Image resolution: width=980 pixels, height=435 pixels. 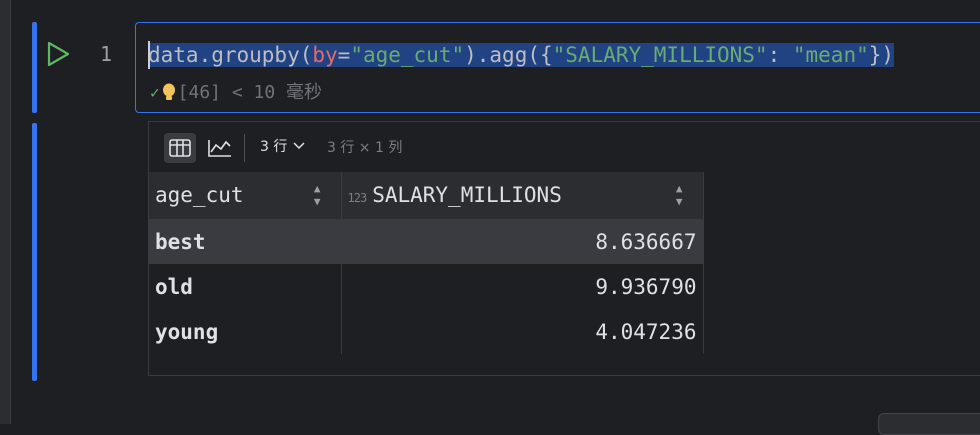 I want to click on execution-status: ✓ [46] < 10 毫秒, so click(x=236, y=93).